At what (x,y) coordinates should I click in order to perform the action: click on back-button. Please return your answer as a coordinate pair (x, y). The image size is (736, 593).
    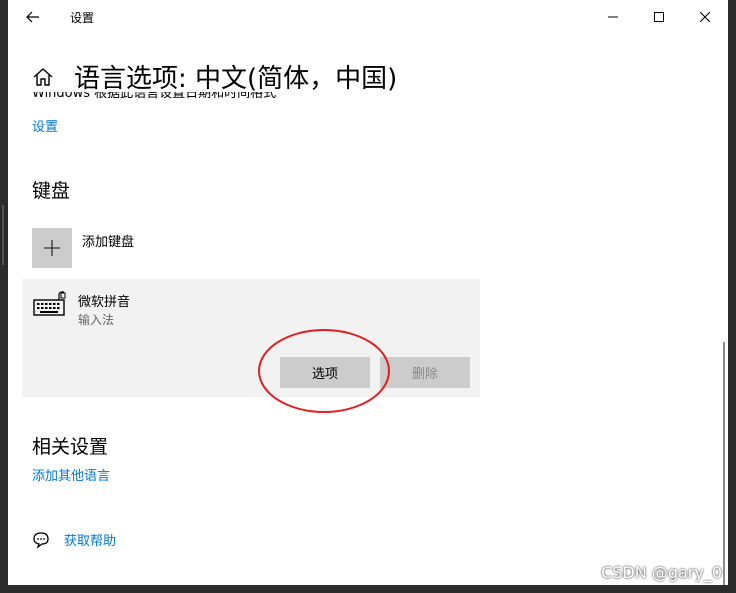
    Looking at the image, I should click on (33, 17).